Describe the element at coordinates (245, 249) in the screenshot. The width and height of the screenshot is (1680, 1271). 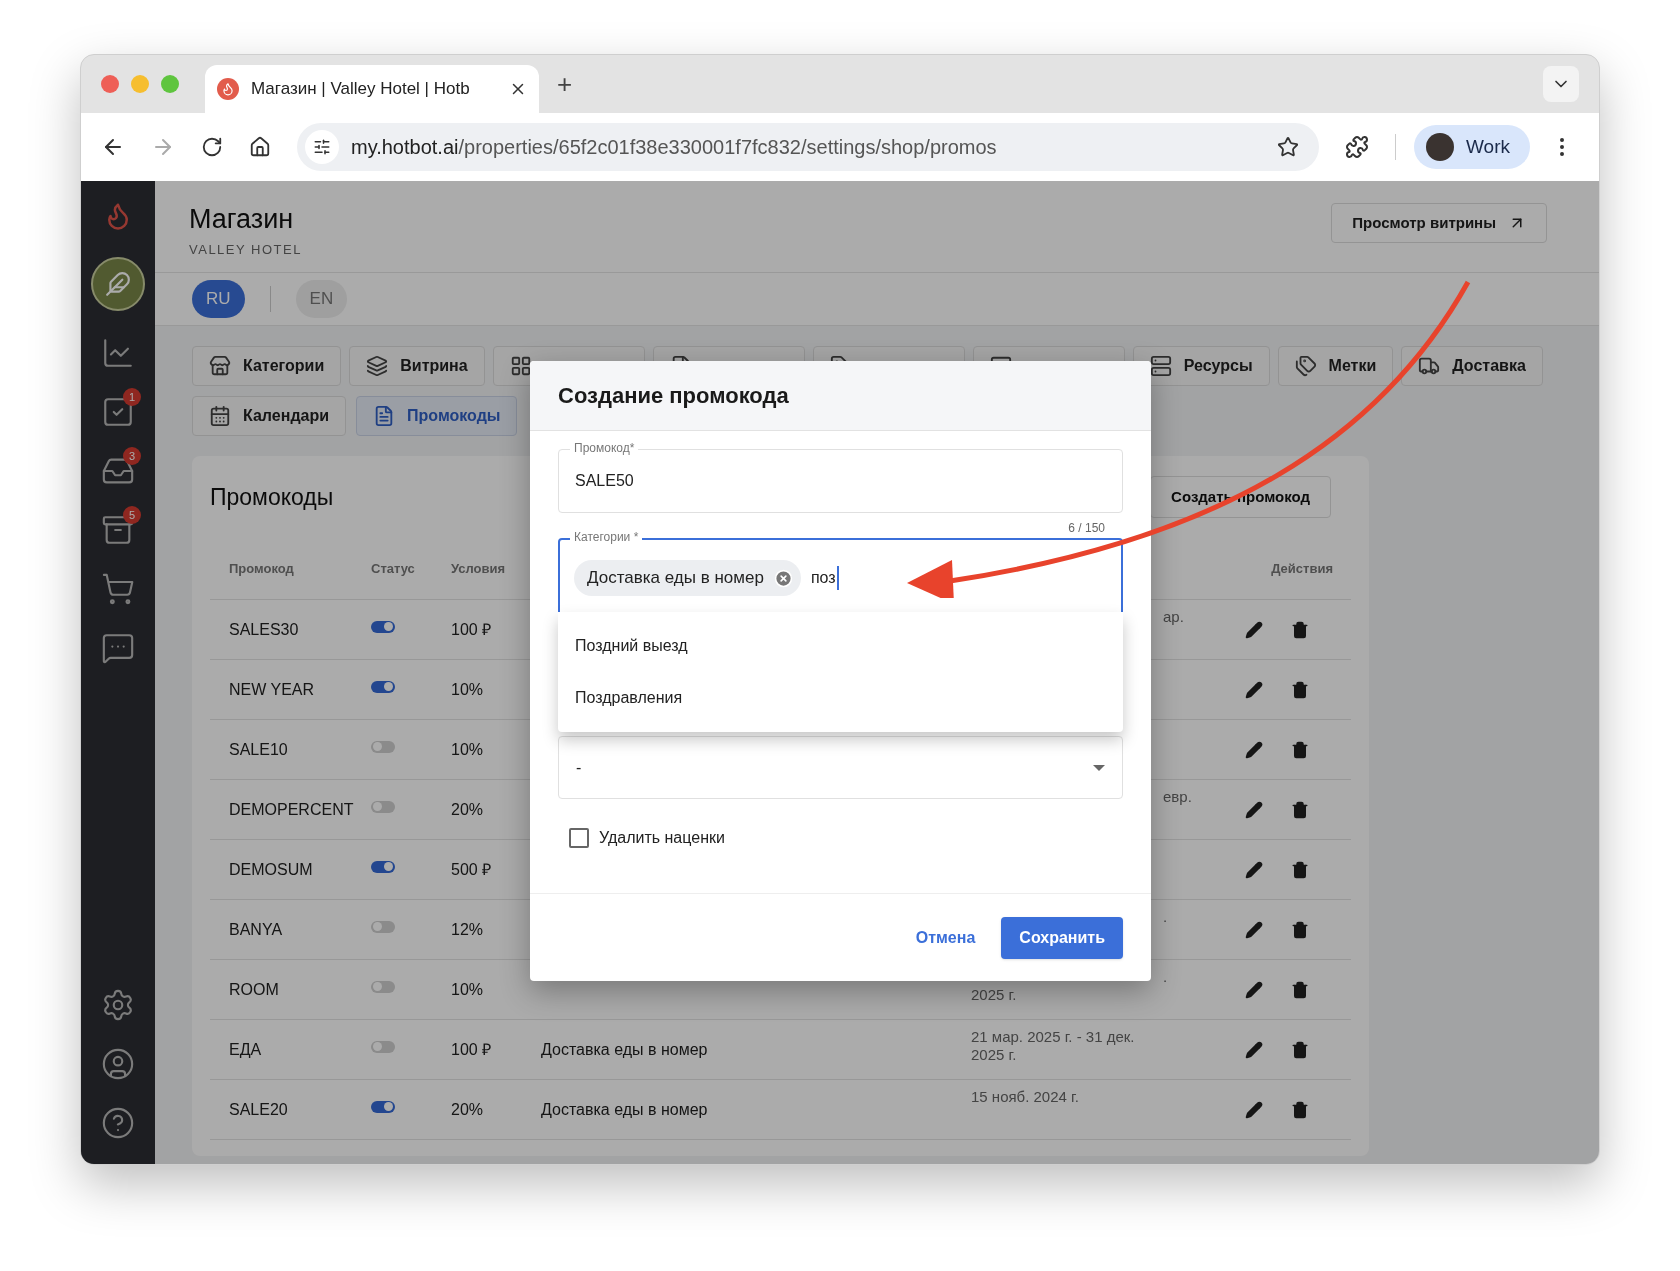
I see `page-subtitle: VALLEY HOTEL` at that location.